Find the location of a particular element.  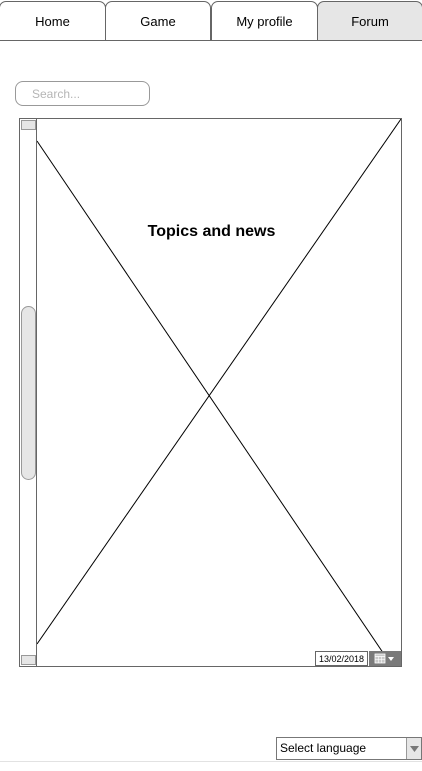

tab-forum: Forum is located at coordinates (369, 21).